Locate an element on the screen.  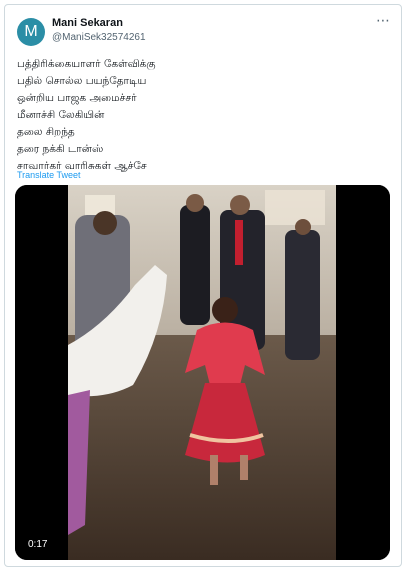
tweet-line: ஒன்றிய பாஜக அமைச்சர் is located at coordinates (77, 98).